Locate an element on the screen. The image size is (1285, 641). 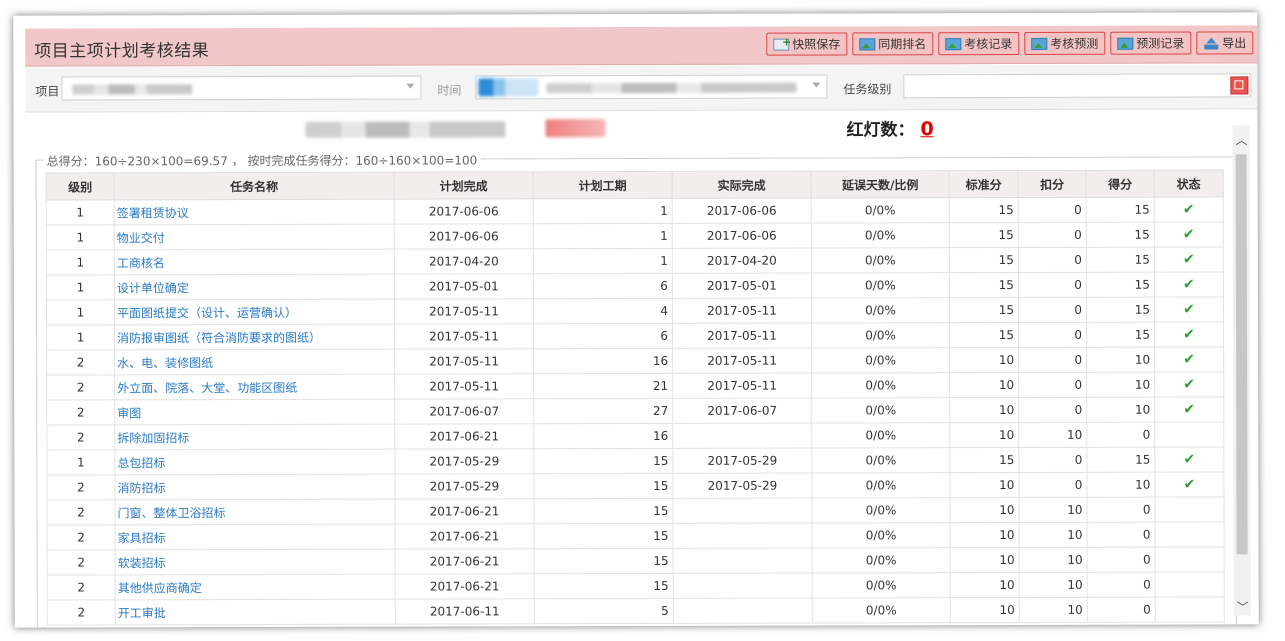
planned-duration-cell: 1 is located at coordinates (603, 261).